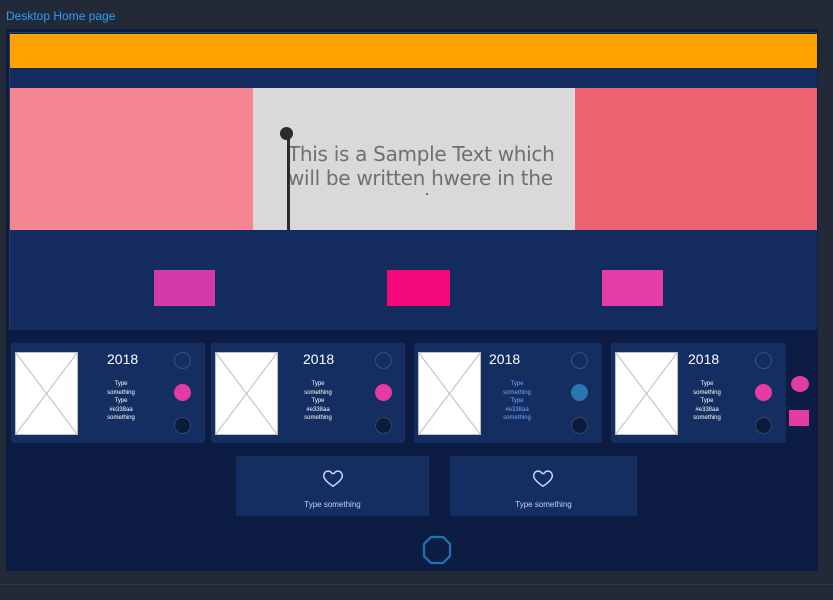 This screenshot has height=600, width=833. I want to click on product-card-1: 2018 Type something Type #e338aa something, so click(108, 393).